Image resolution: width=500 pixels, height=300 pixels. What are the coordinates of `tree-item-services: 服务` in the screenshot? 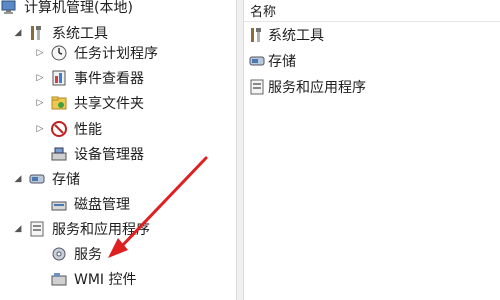 It's located at (68, 254).